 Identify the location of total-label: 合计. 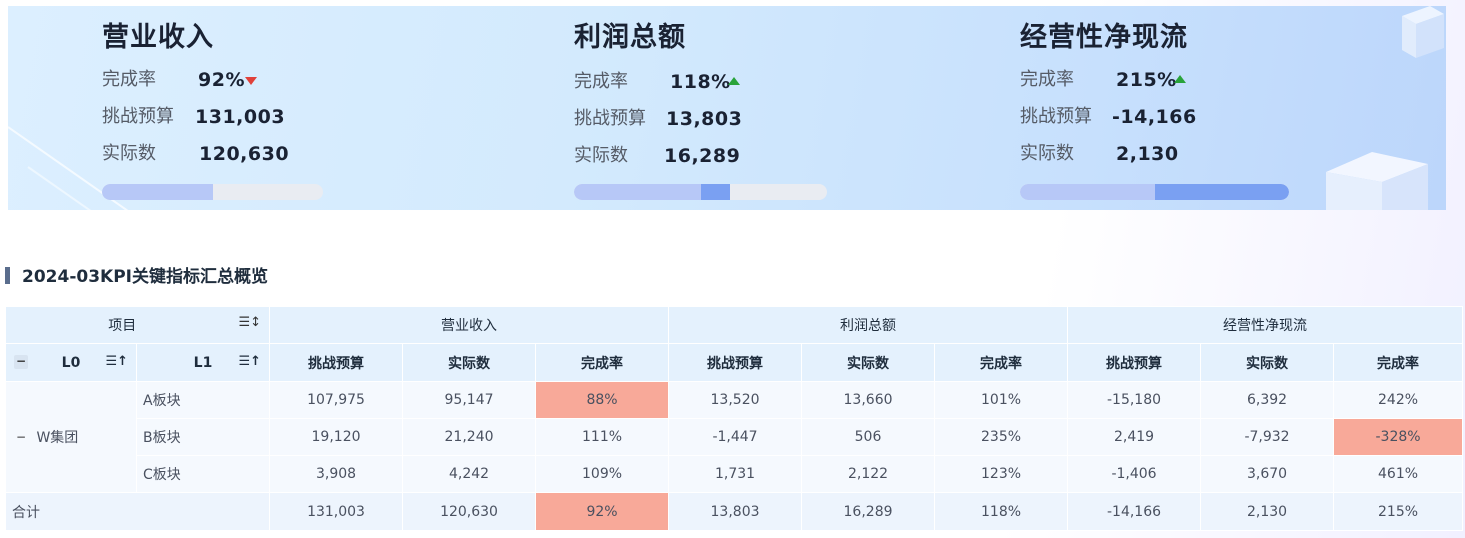
(137, 511).